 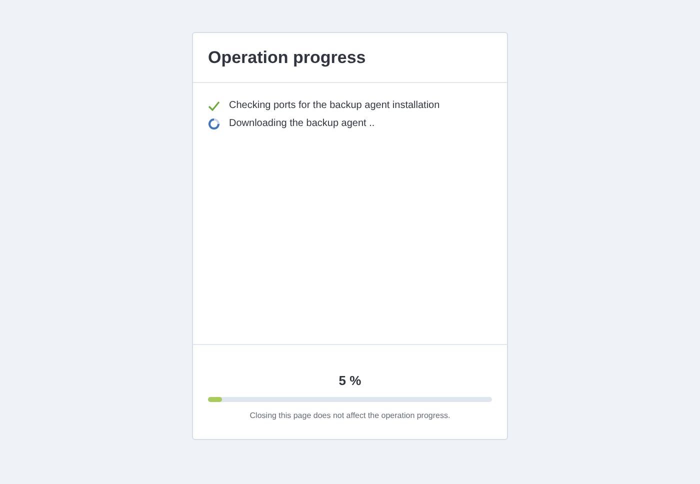 What do you see at coordinates (302, 123) in the screenshot?
I see `step-label: Downloading the backup agent ..` at bounding box center [302, 123].